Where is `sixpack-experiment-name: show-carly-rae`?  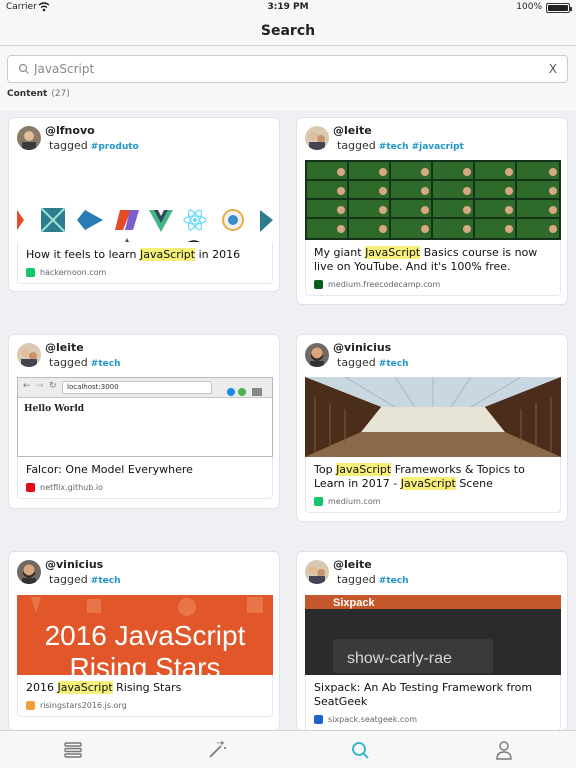 sixpack-experiment-name: show-carly-rae is located at coordinates (399, 658).